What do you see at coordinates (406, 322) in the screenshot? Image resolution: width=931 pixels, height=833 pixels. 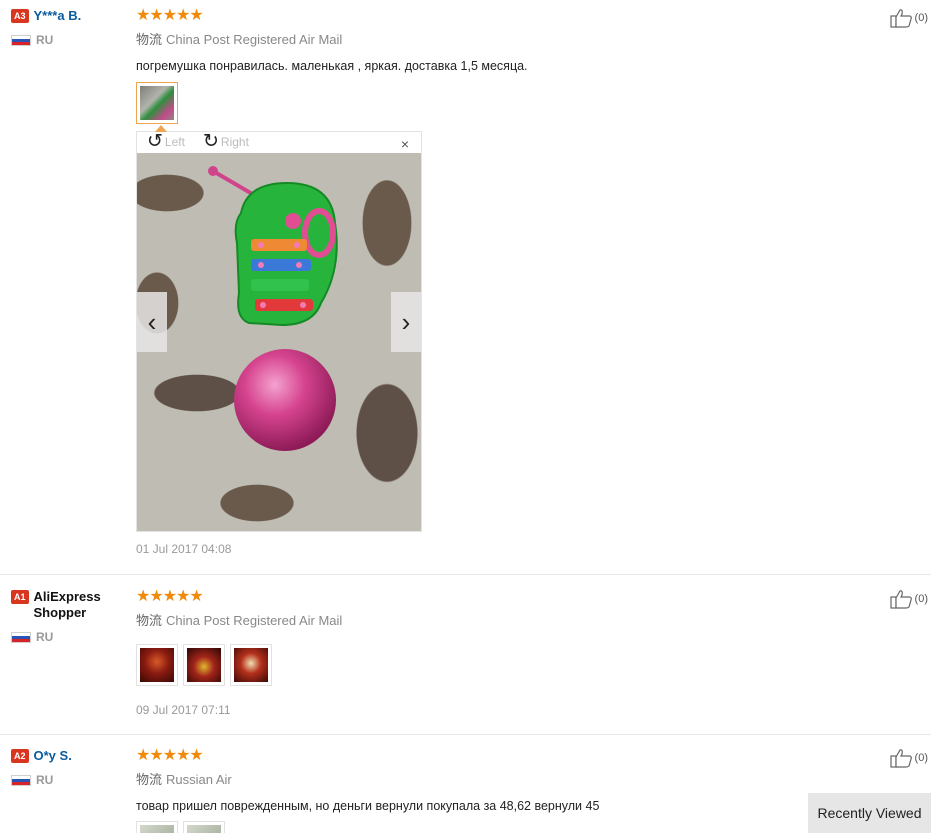 I see `next-photo-button: ›` at bounding box center [406, 322].